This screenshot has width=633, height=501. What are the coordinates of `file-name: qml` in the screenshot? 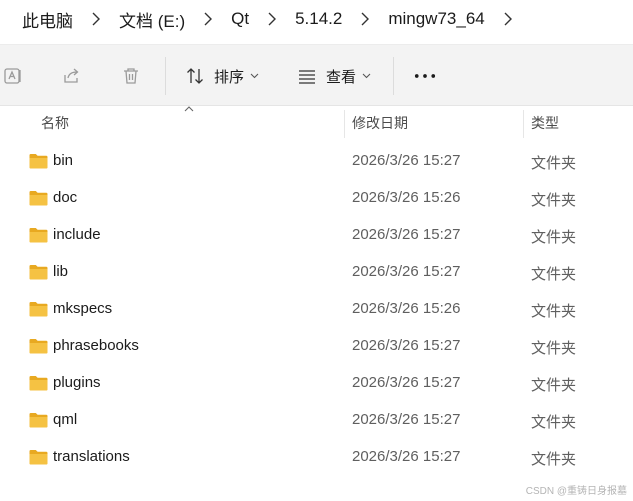 It's located at (65, 419).